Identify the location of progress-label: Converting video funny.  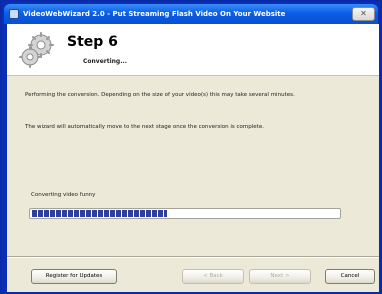
(63, 195).